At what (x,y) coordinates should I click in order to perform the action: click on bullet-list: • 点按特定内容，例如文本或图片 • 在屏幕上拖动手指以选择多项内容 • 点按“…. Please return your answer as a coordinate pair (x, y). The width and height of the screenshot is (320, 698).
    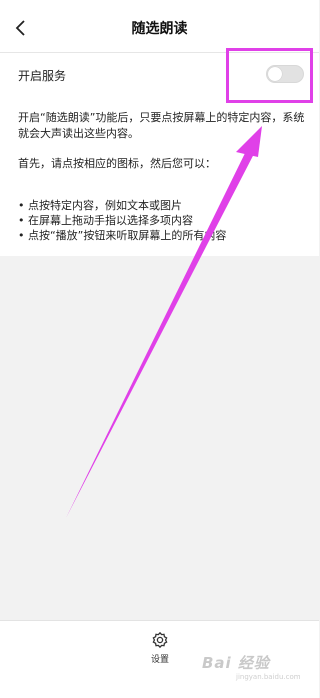
    Looking at the image, I should click on (165, 220).